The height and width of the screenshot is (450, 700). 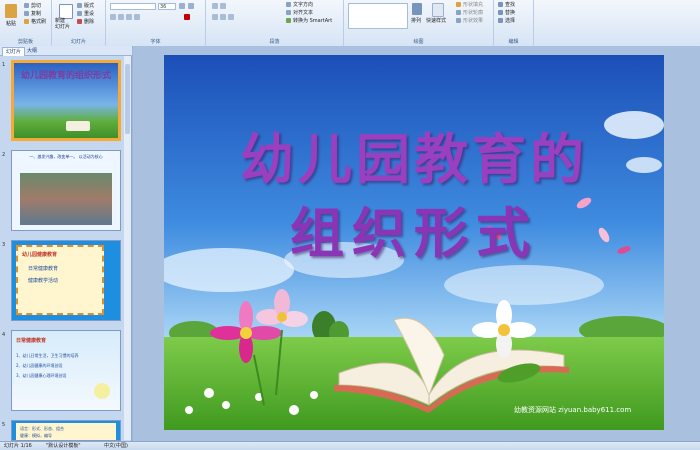 What do you see at coordinates (43, 281) in the screenshot?
I see `thumb-item: 健康教学活动` at bounding box center [43, 281].